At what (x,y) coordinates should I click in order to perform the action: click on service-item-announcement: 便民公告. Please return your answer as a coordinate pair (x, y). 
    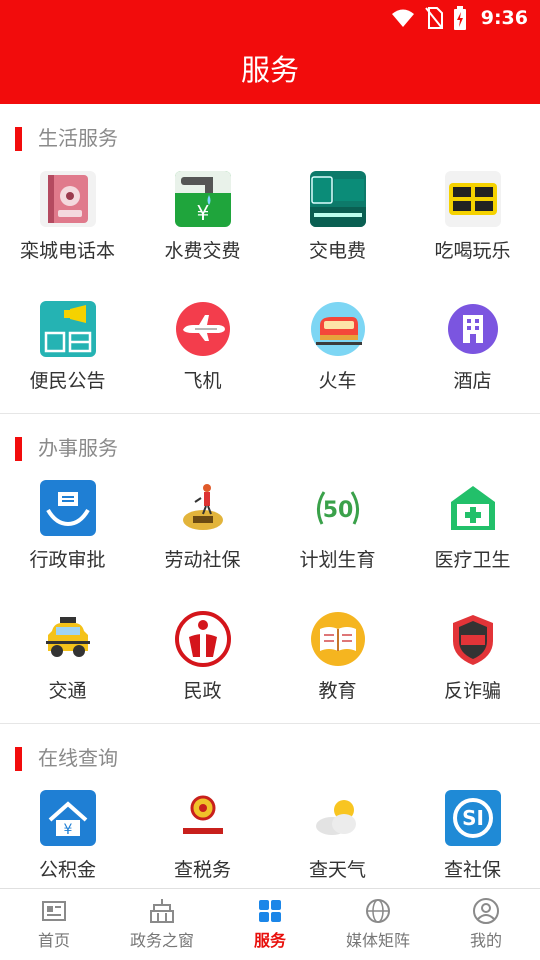
    Looking at the image, I should click on (67, 366).